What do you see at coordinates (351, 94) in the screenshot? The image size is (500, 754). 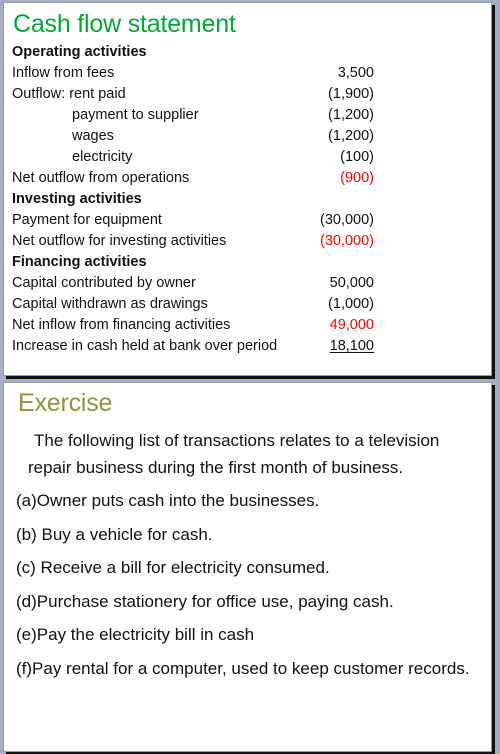 I see `cash-flow-row-value: (1,900)` at bounding box center [351, 94].